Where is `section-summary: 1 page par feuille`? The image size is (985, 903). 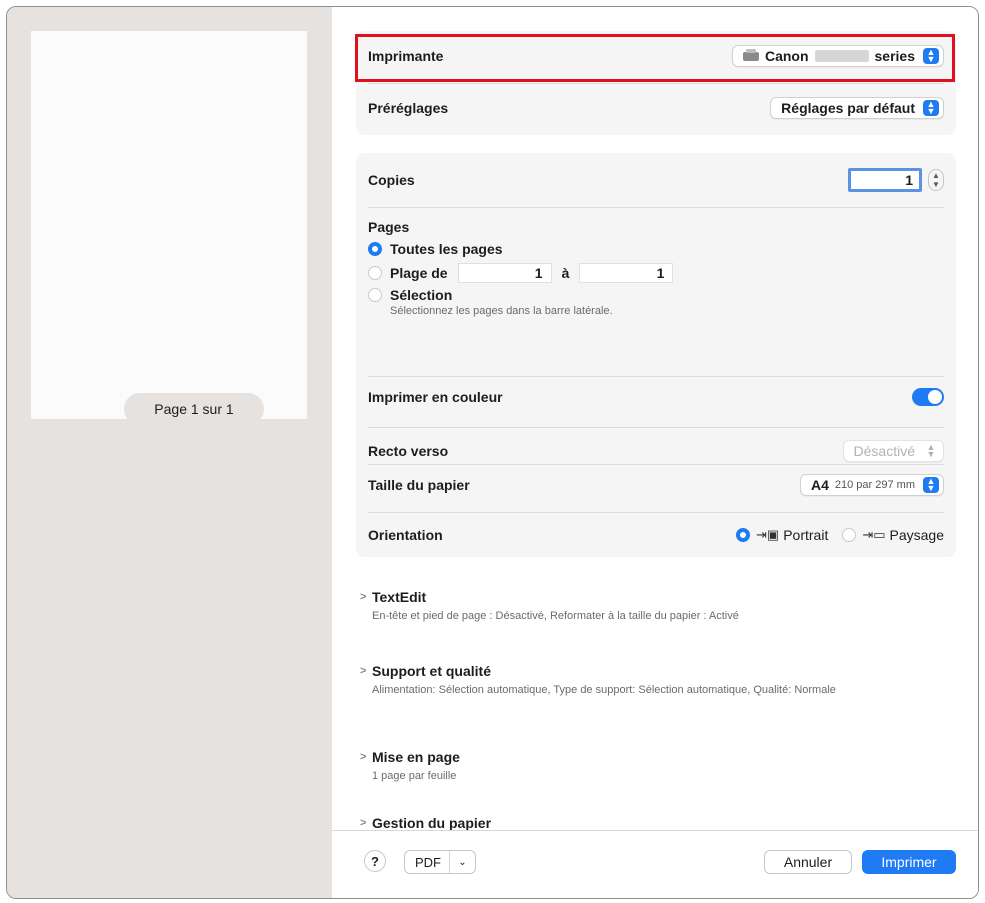 section-summary: 1 page par feuille is located at coordinates (414, 776).